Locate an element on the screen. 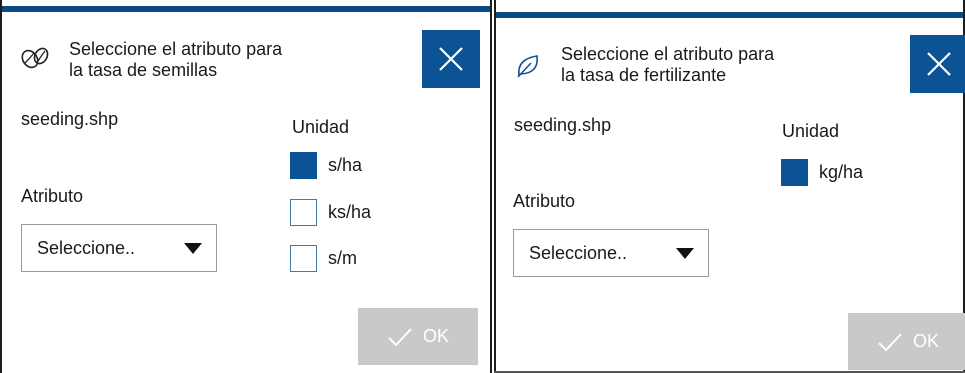  unit-option-kg-ha: kg/ha is located at coordinates (822, 172).